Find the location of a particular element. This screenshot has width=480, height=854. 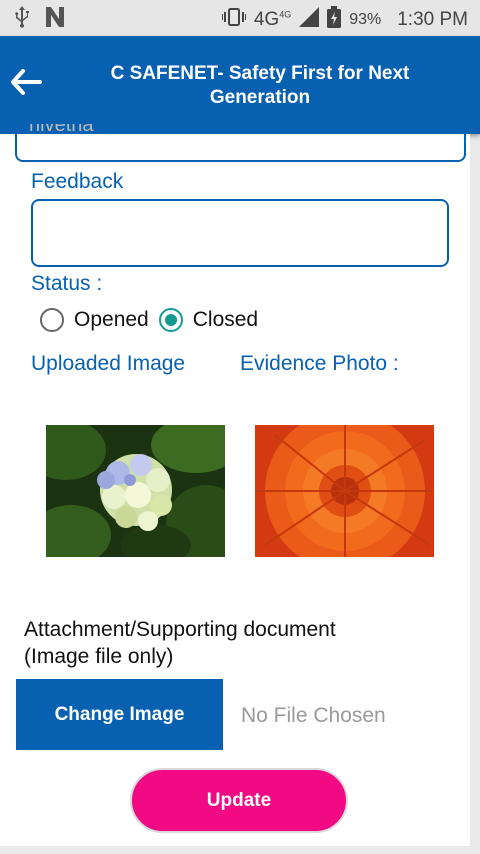

battery-percent: 93% is located at coordinates (365, 19).